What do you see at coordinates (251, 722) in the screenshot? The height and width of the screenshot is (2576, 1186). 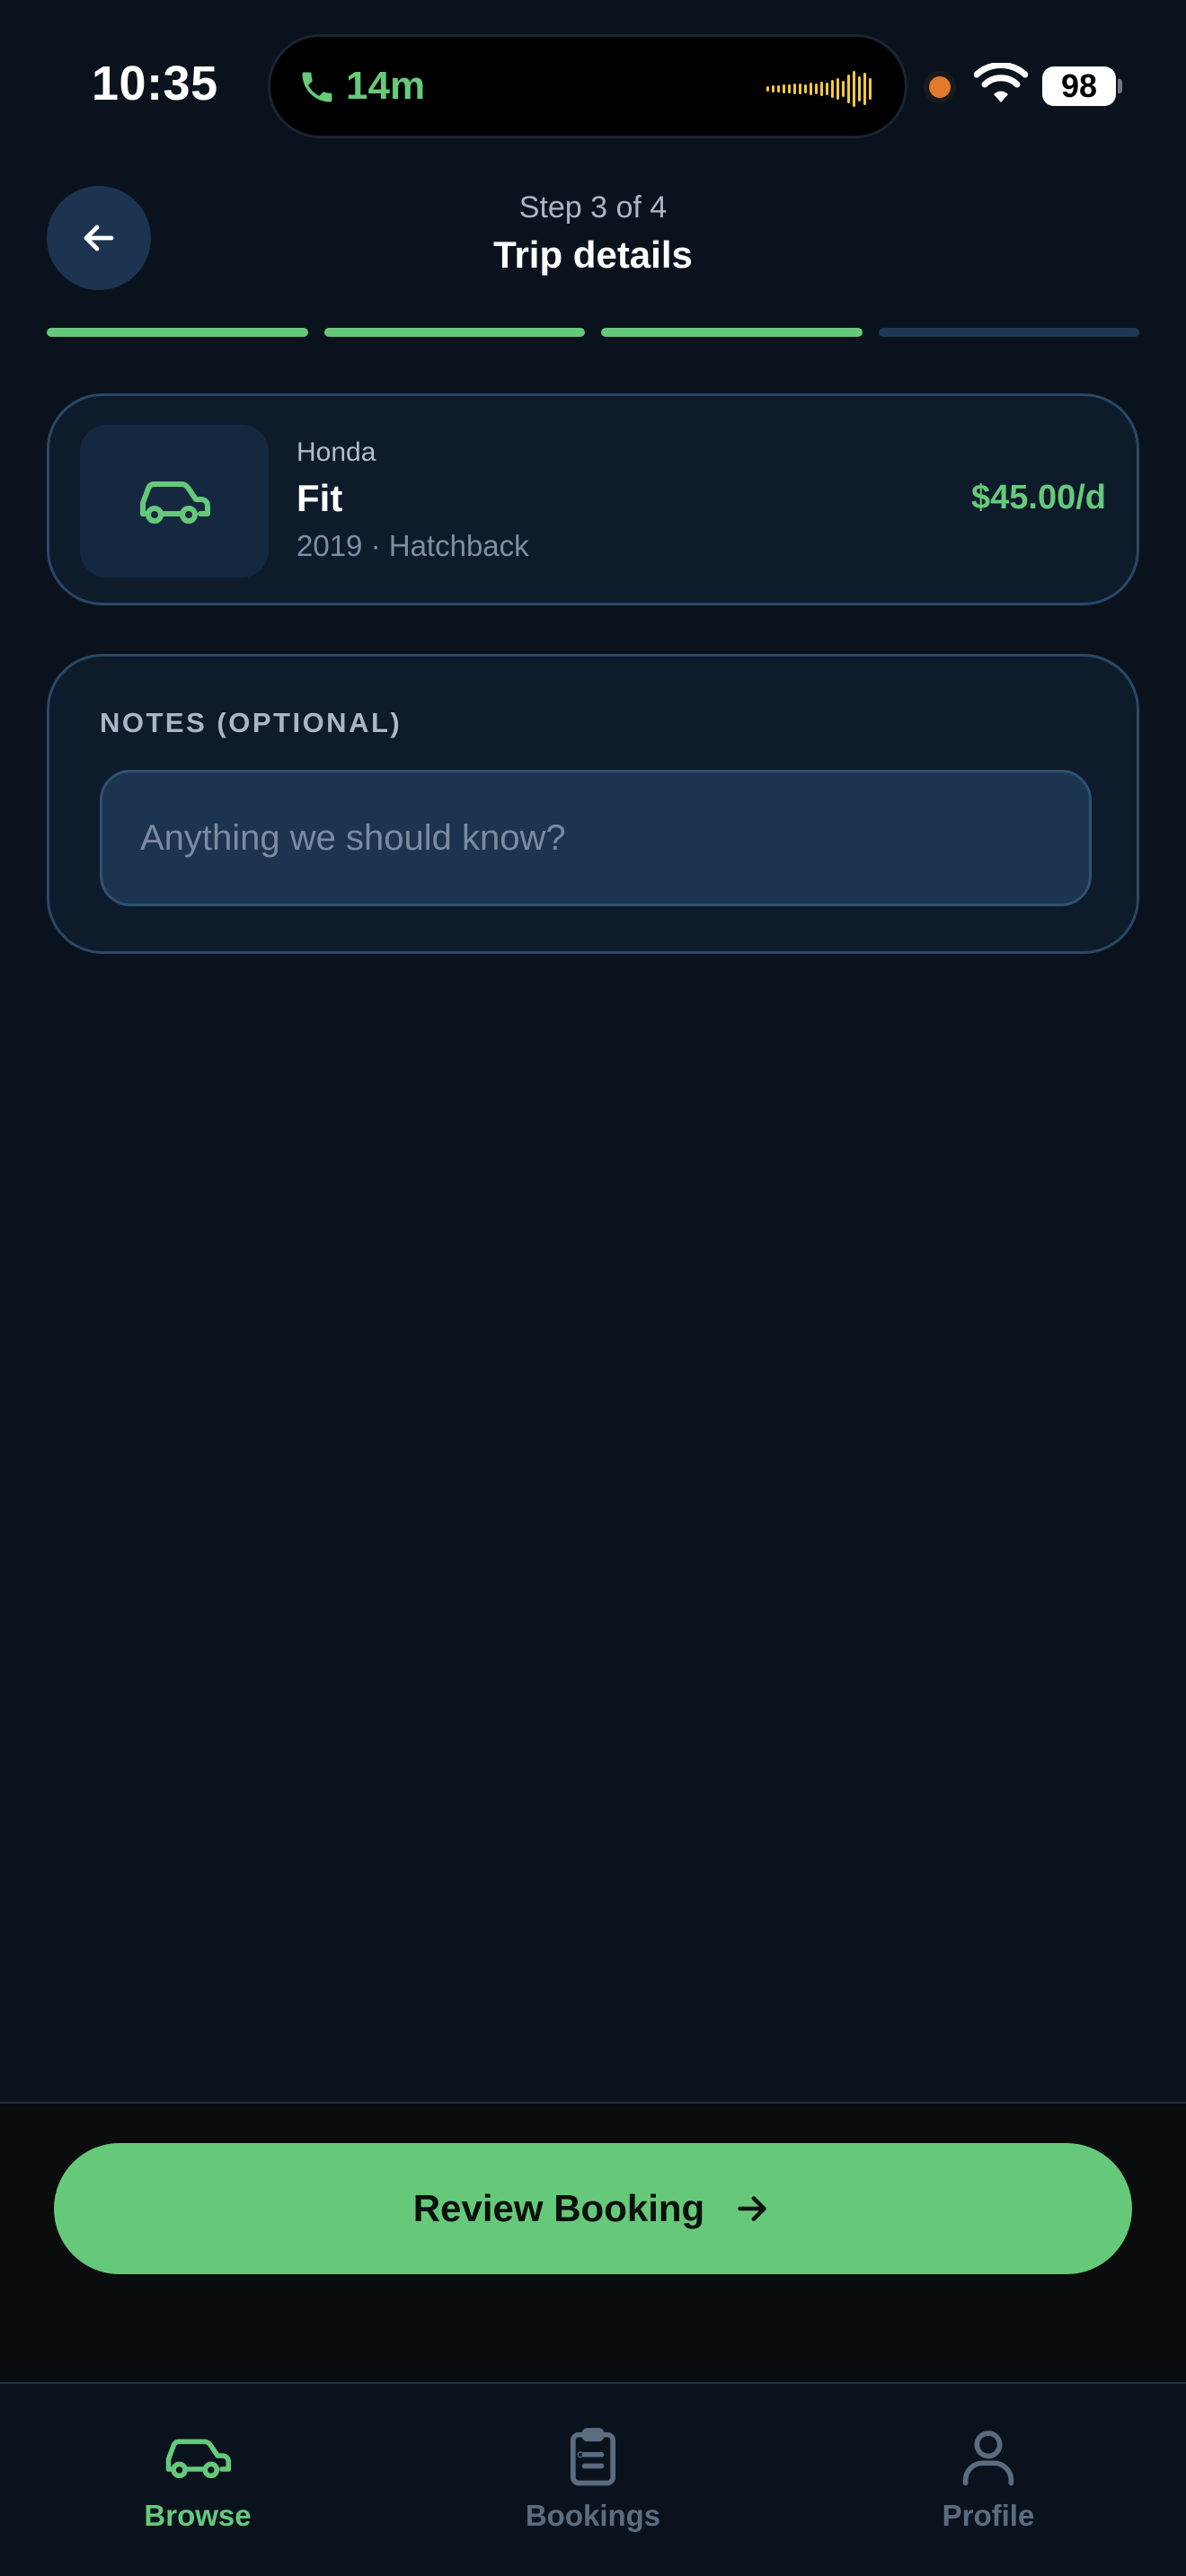 I see `notes-label: NOTES (OPTIONAL)` at bounding box center [251, 722].